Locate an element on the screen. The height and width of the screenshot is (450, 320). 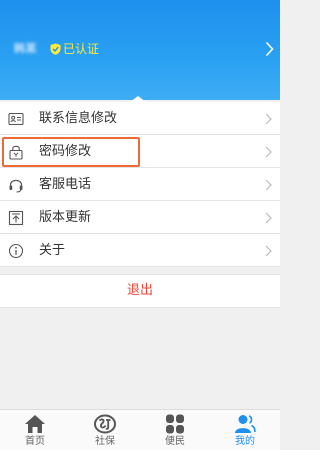
menu-item-contact-info: 联系信息修改 is located at coordinates (140, 118).